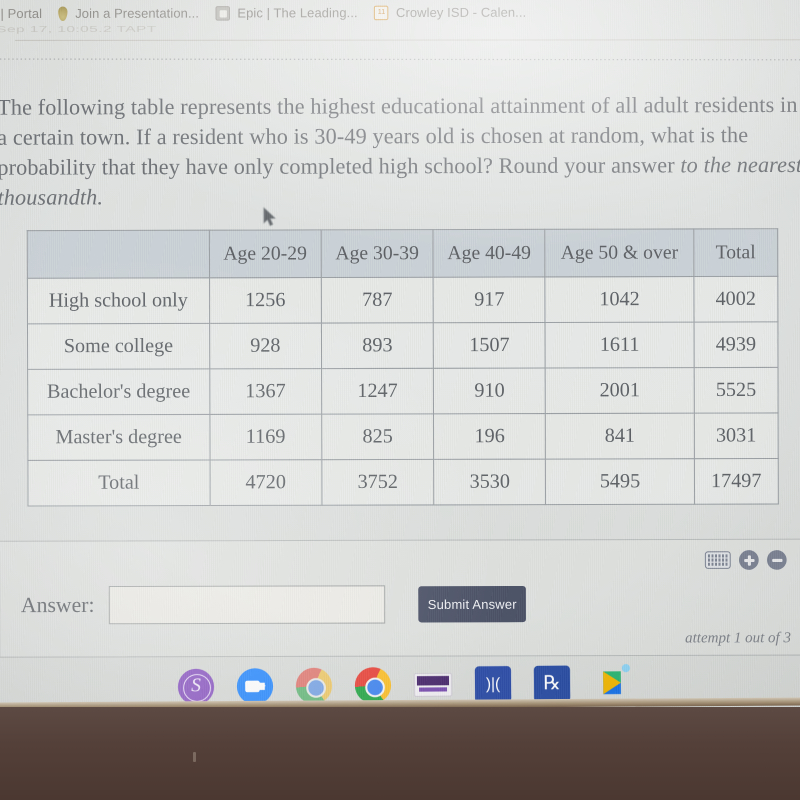 The image size is (800, 800). What do you see at coordinates (377, 436) in the screenshot?
I see `cell: 825` at bounding box center [377, 436].